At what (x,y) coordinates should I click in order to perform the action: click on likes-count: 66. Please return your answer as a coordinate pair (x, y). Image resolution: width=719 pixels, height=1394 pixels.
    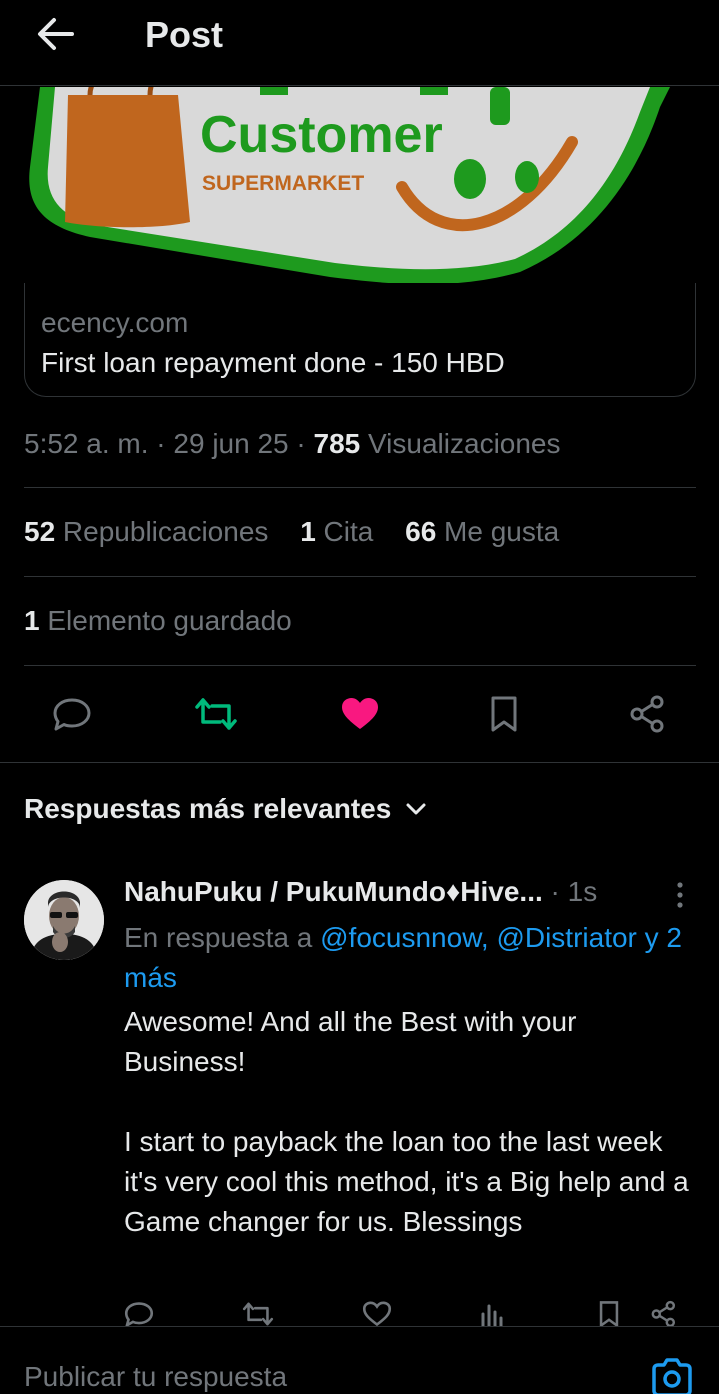
    Looking at the image, I should click on (421, 531).